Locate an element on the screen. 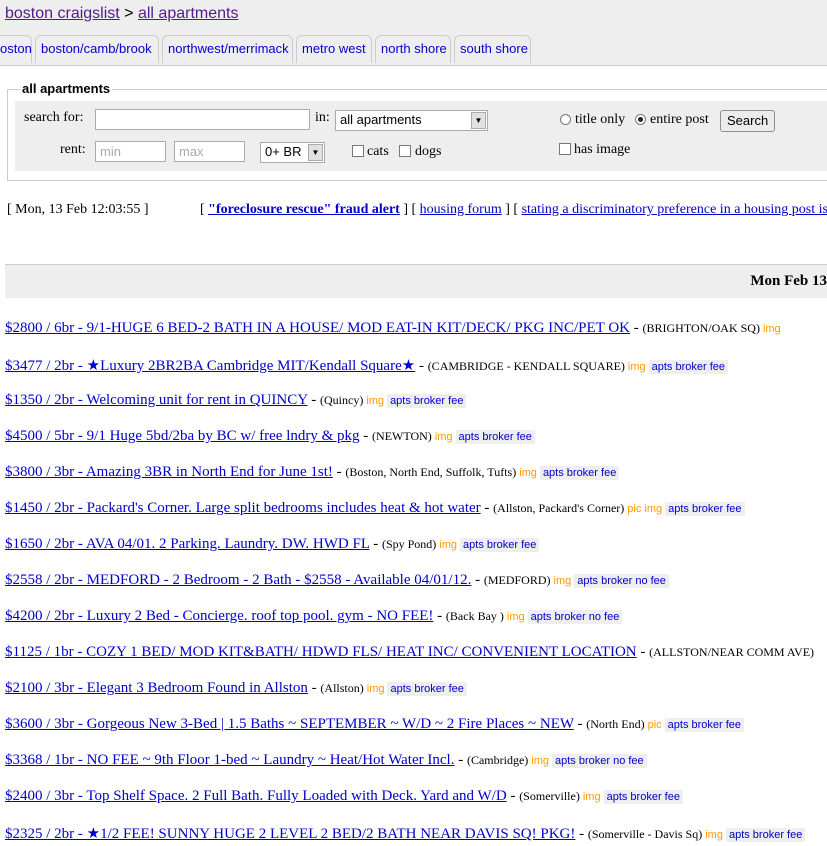 The image size is (827, 846). search-input is located at coordinates (202, 119).